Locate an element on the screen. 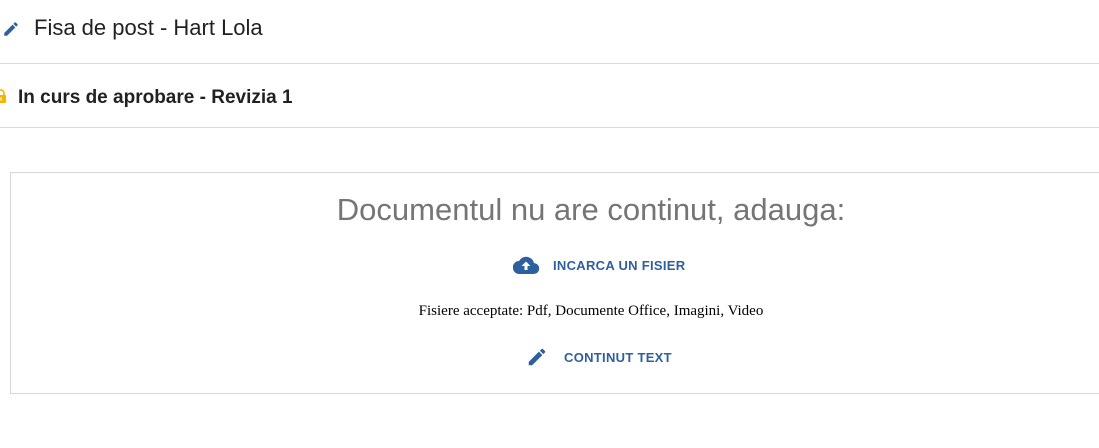 The height and width of the screenshot is (448, 1099). status-bar: In curs de aprobare - Revizia 1 is located at coordinates (549, 96).